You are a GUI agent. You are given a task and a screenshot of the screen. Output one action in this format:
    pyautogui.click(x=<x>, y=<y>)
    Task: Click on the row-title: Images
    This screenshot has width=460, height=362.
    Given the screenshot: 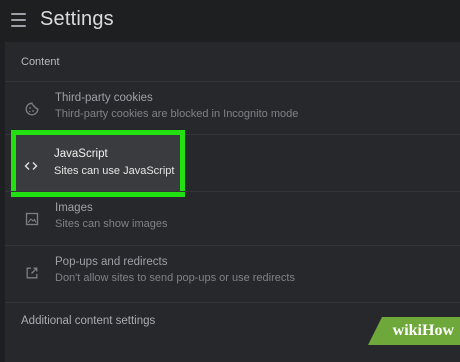 What is the action you would take?
    pyautogui.click(x=74, y=208)
    